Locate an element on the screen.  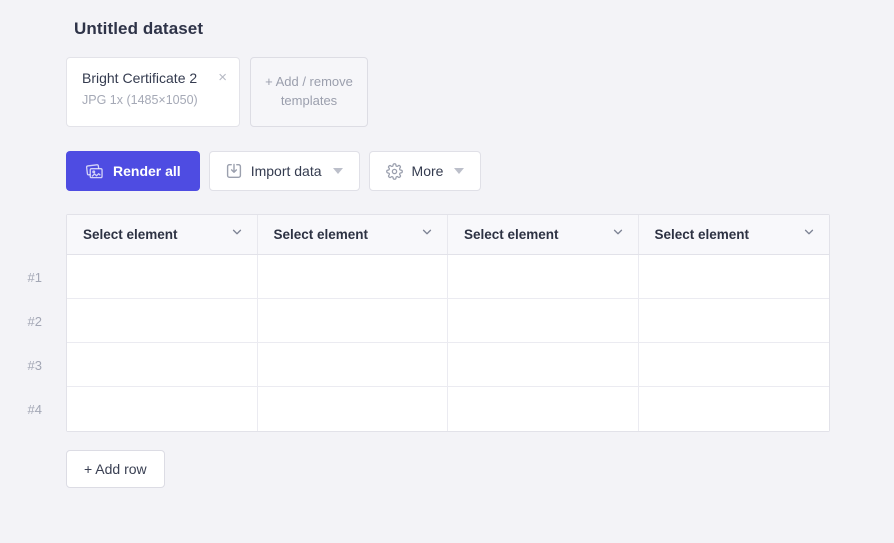
row-index-label: #2 is located at coordinates (34, 321).